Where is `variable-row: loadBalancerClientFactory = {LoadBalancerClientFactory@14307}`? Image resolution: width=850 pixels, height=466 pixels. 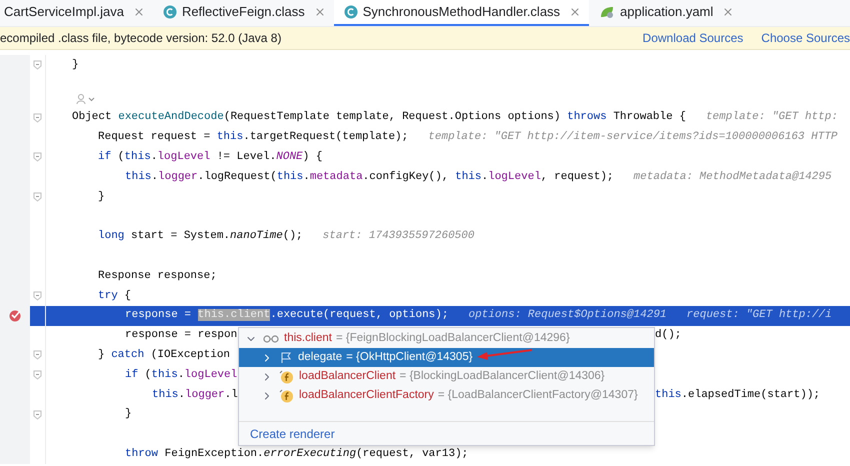
variable-row: loadBalancerClientFactory = {LoadBalancerClientFactory@14307} is located at coordinates (446, 395).